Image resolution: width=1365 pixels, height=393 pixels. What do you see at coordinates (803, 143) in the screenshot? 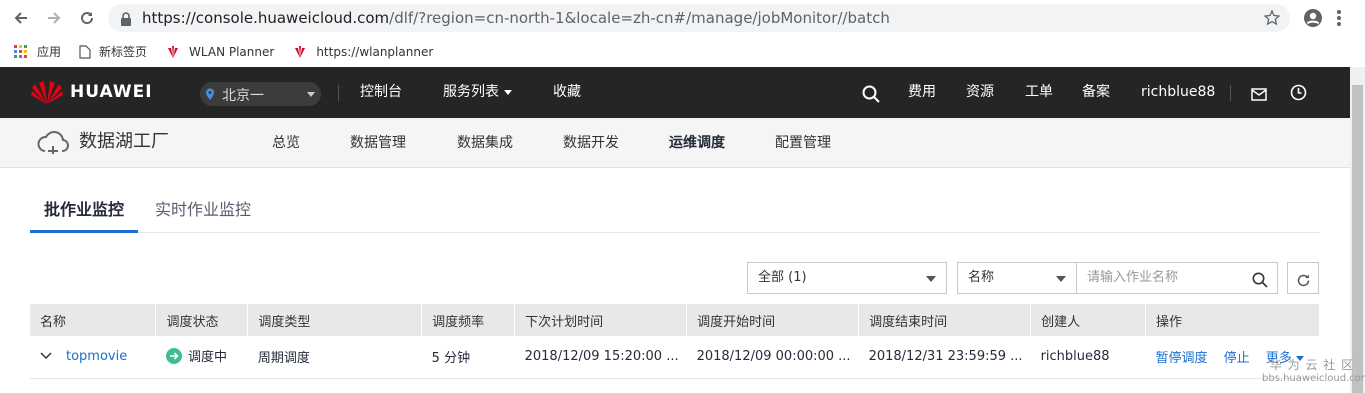
I see `subnav-config-management: 配置管理` at bounding box center [803, 143].